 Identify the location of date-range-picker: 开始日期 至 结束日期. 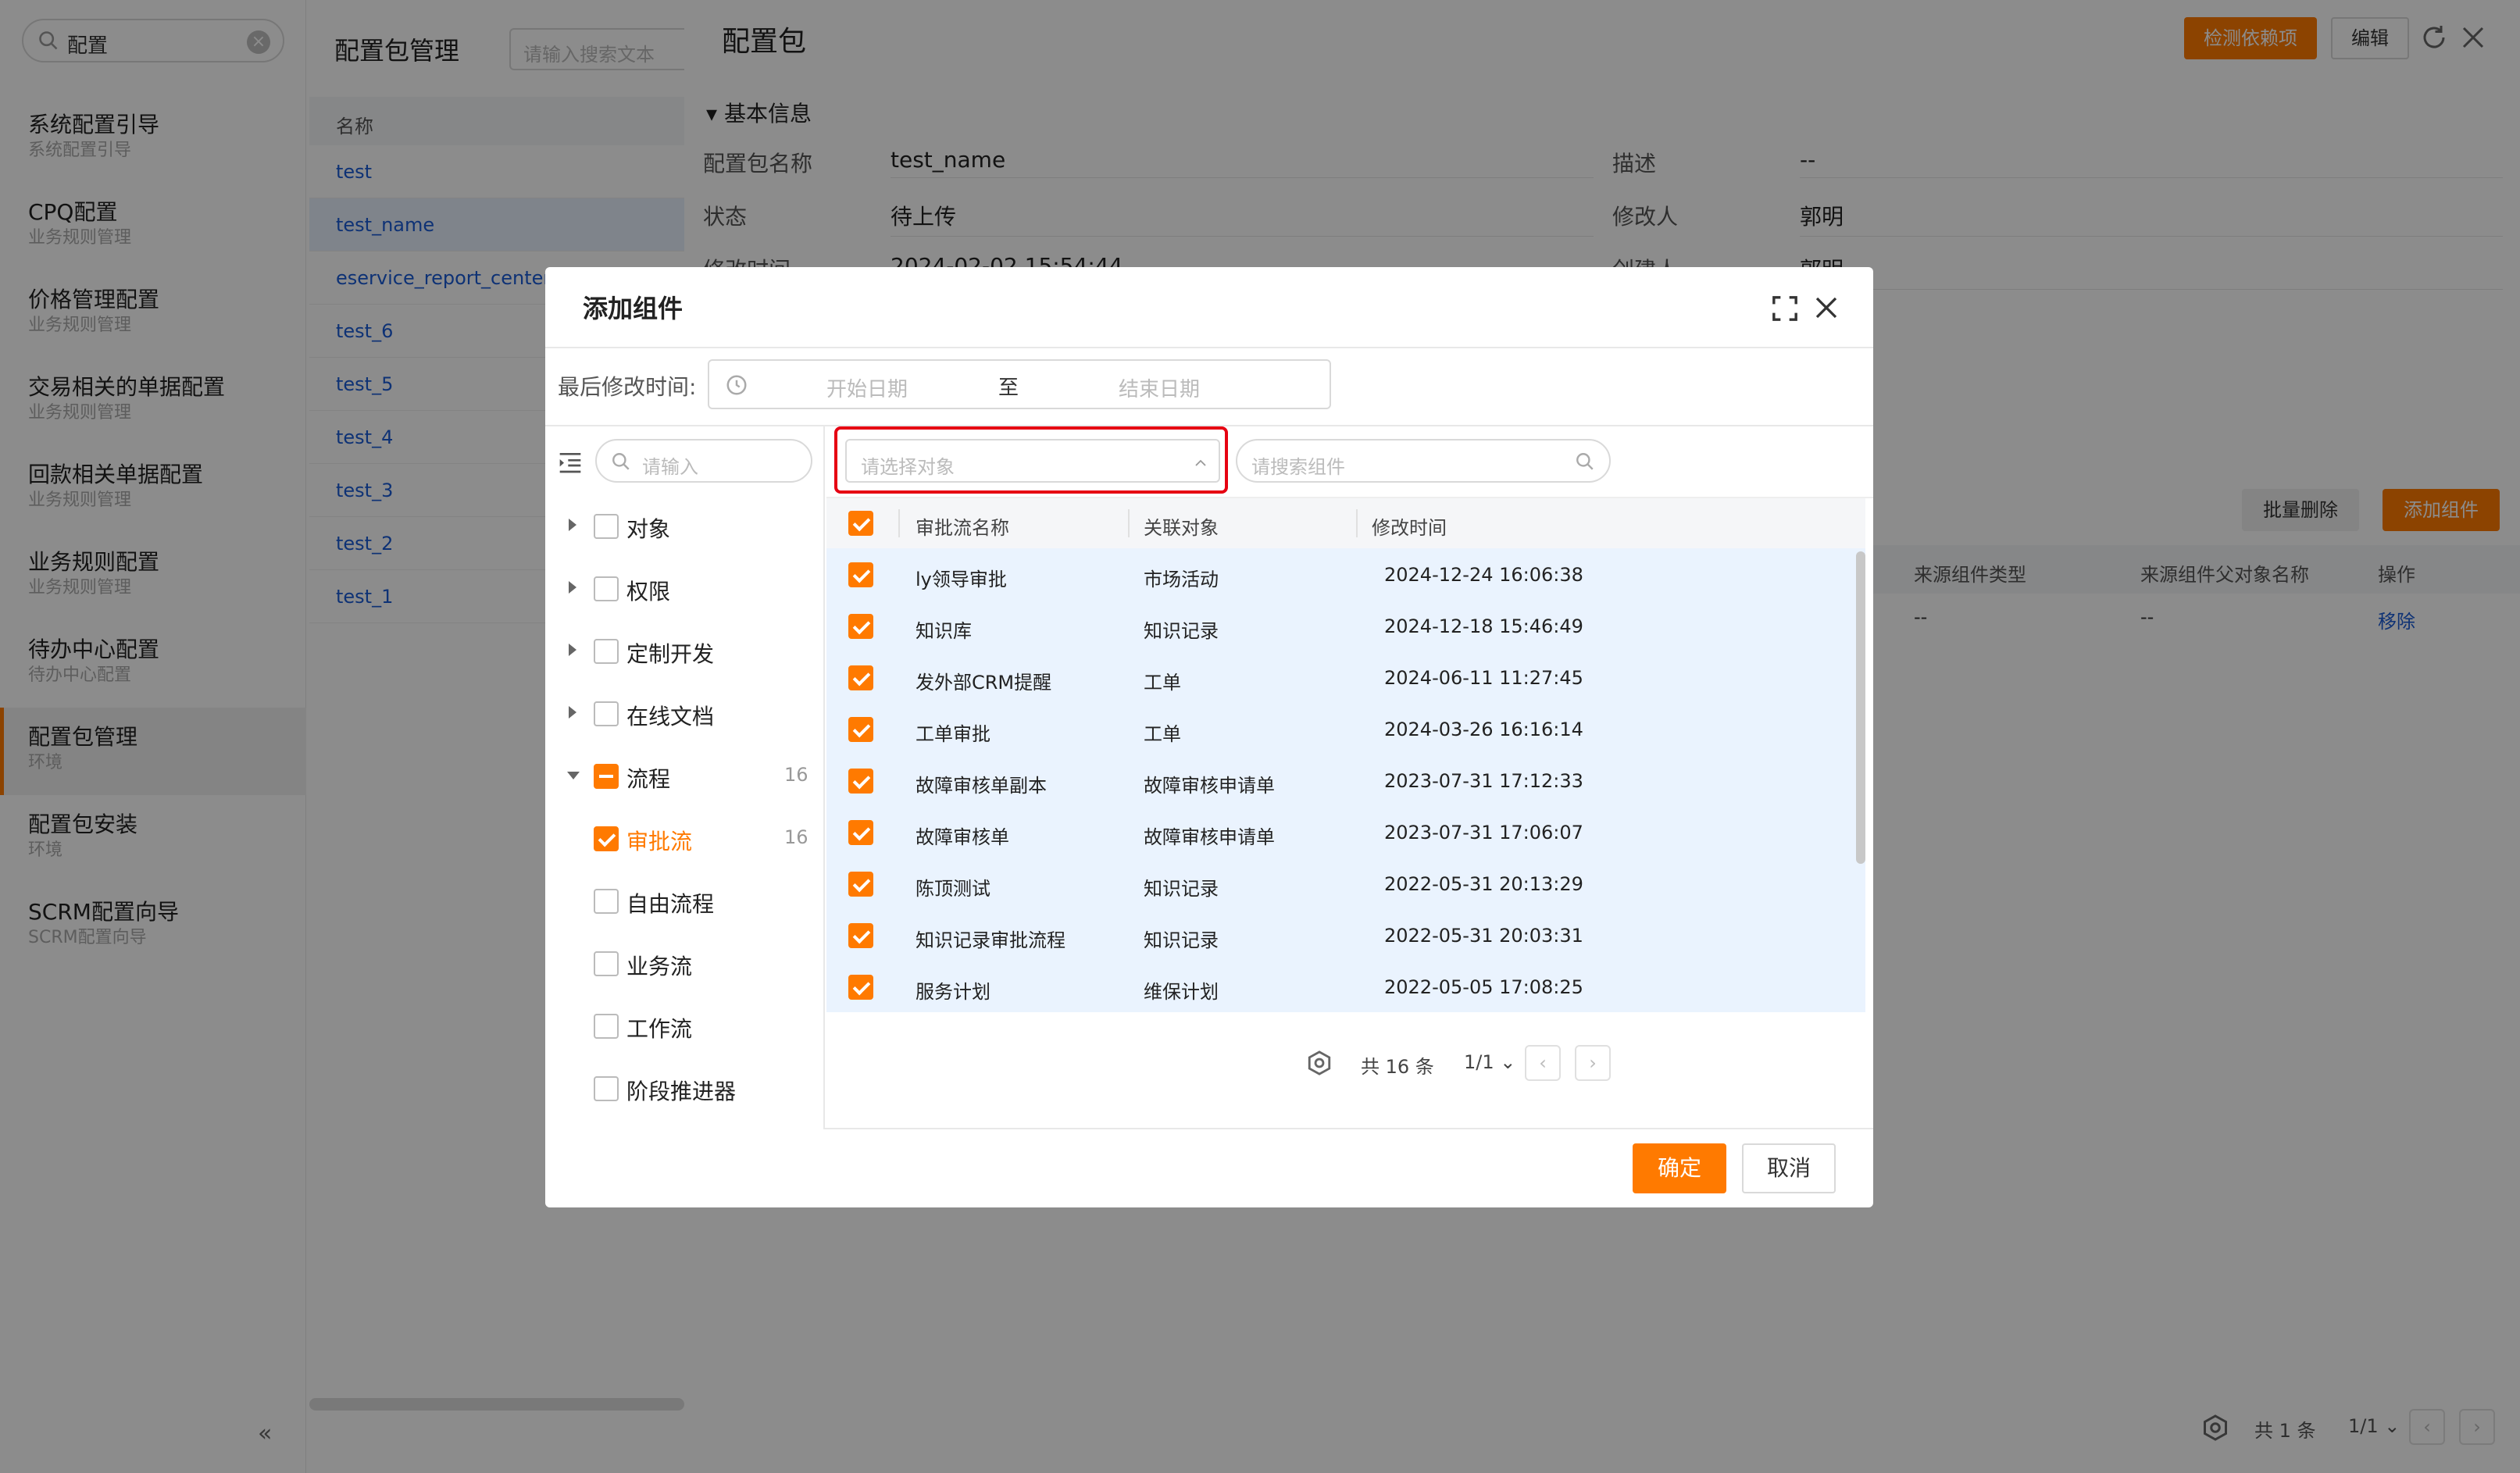
(1019, 384).